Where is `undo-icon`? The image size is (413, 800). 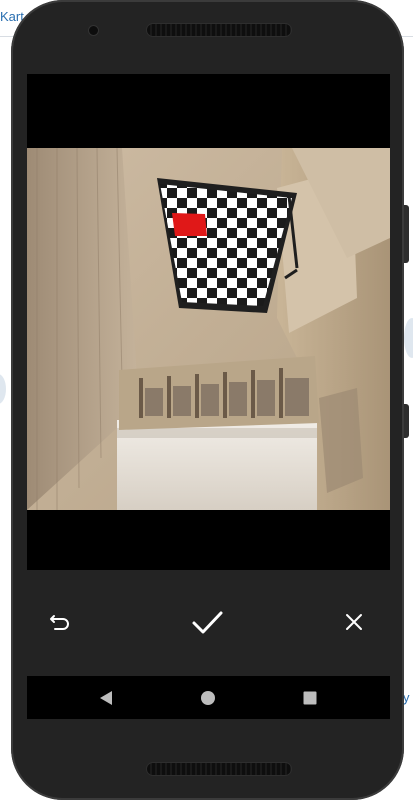 undo-icon is located at coordinates (59, 622).